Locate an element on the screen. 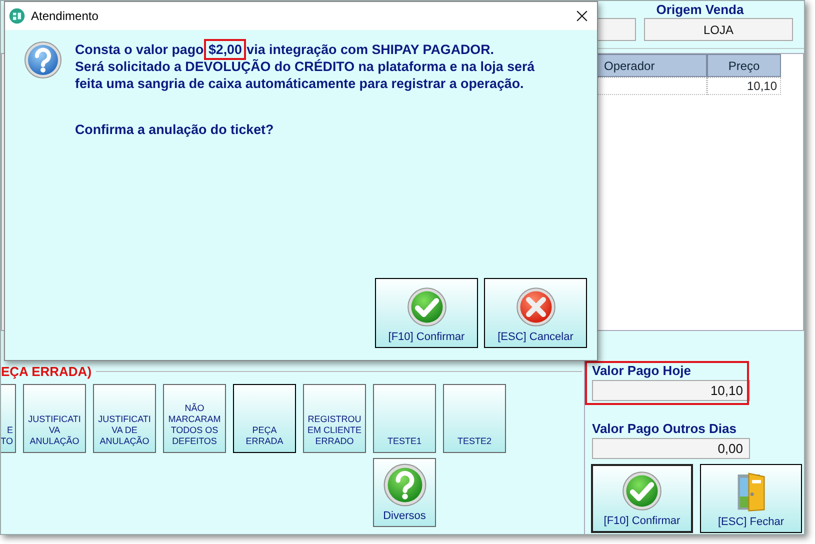 This screenshot has width=815, height=544. field-label: Origem Venda is located at coordinates (700, 10).